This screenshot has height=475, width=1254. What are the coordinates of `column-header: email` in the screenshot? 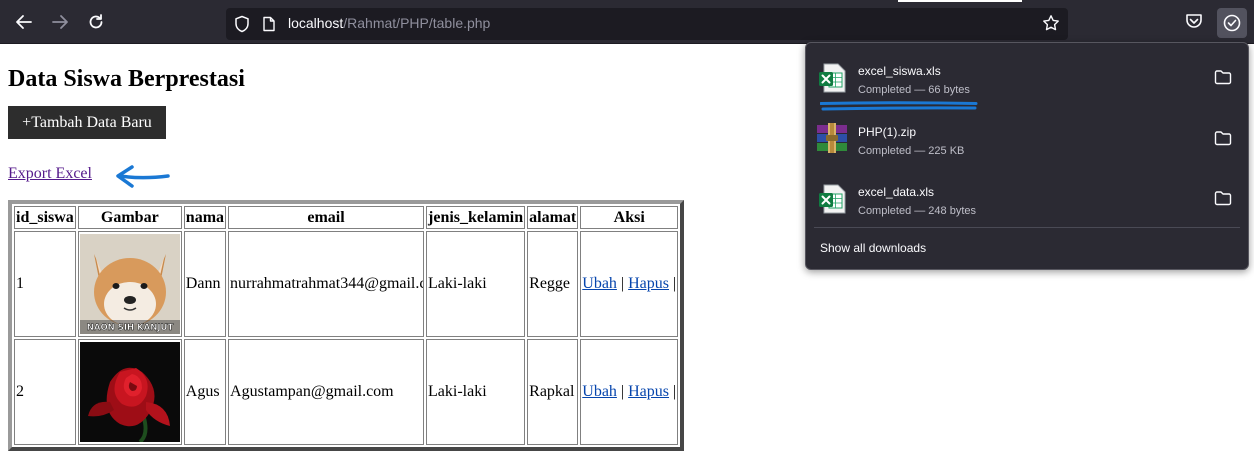 It's located at (326, 217).